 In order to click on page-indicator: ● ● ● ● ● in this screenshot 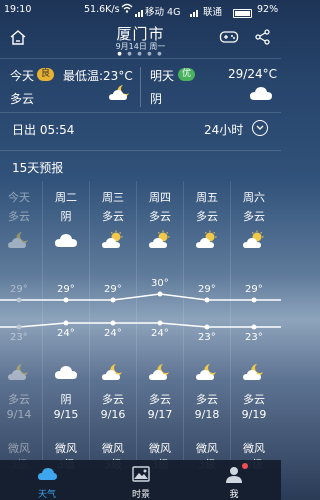, I will do `click(140, 54)`.